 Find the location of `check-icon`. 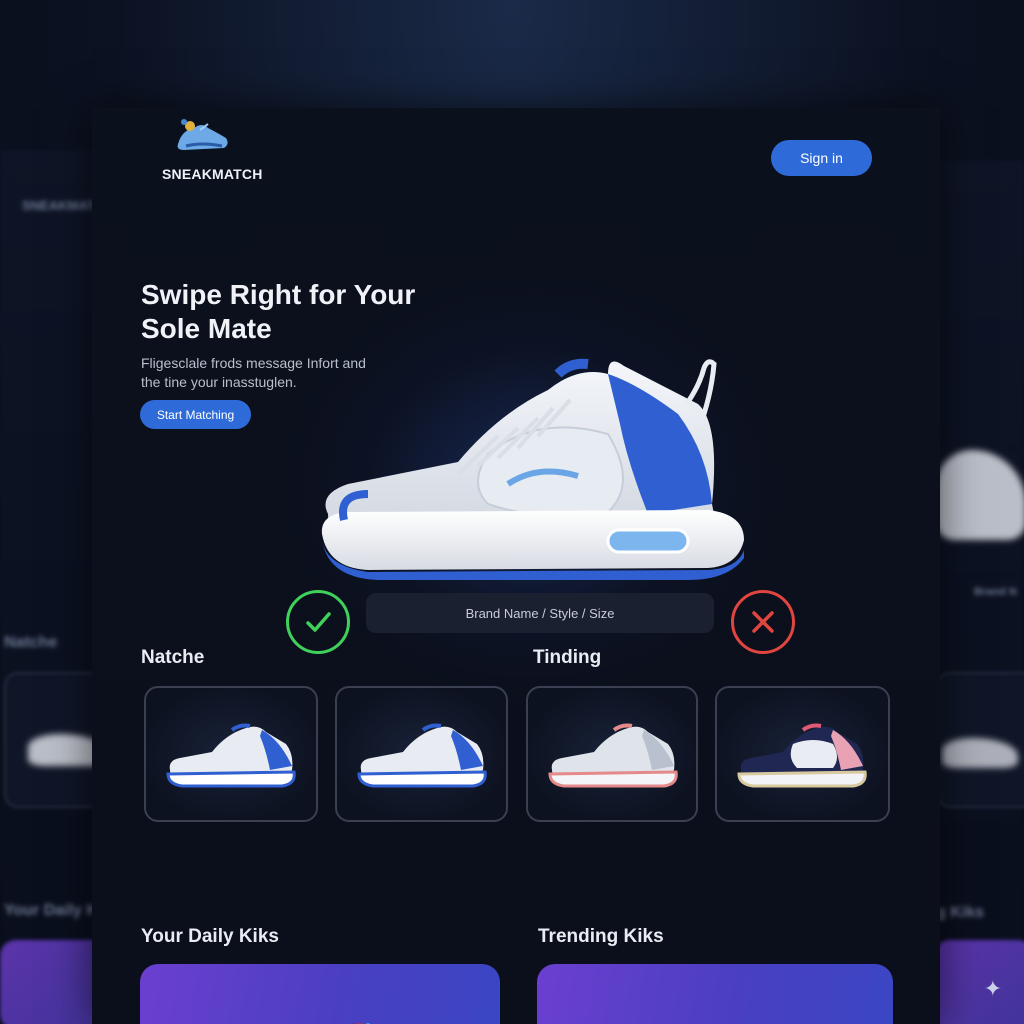

check-icon is located at coordinates (318, 622).